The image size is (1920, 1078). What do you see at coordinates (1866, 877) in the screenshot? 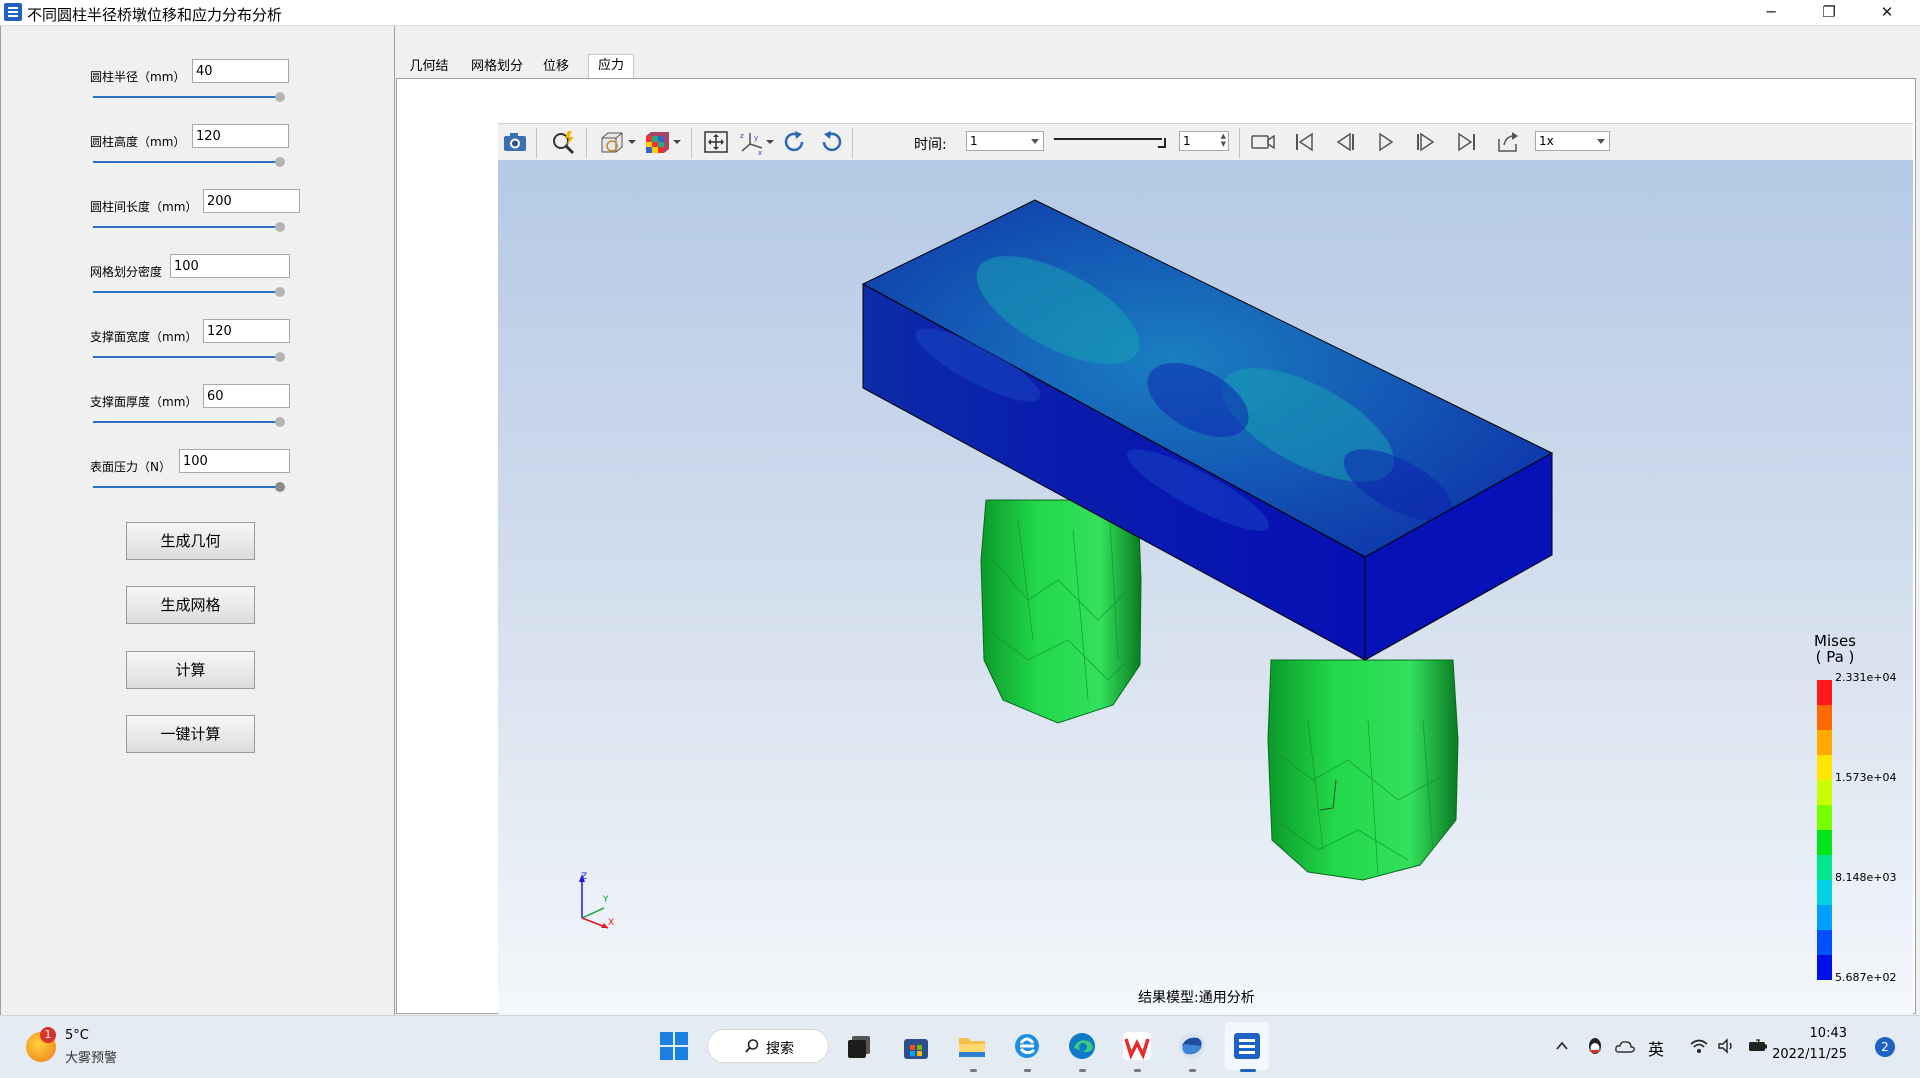
I see `legend-tick-3: 8.148e+03` at bounding box center [1866, 877].